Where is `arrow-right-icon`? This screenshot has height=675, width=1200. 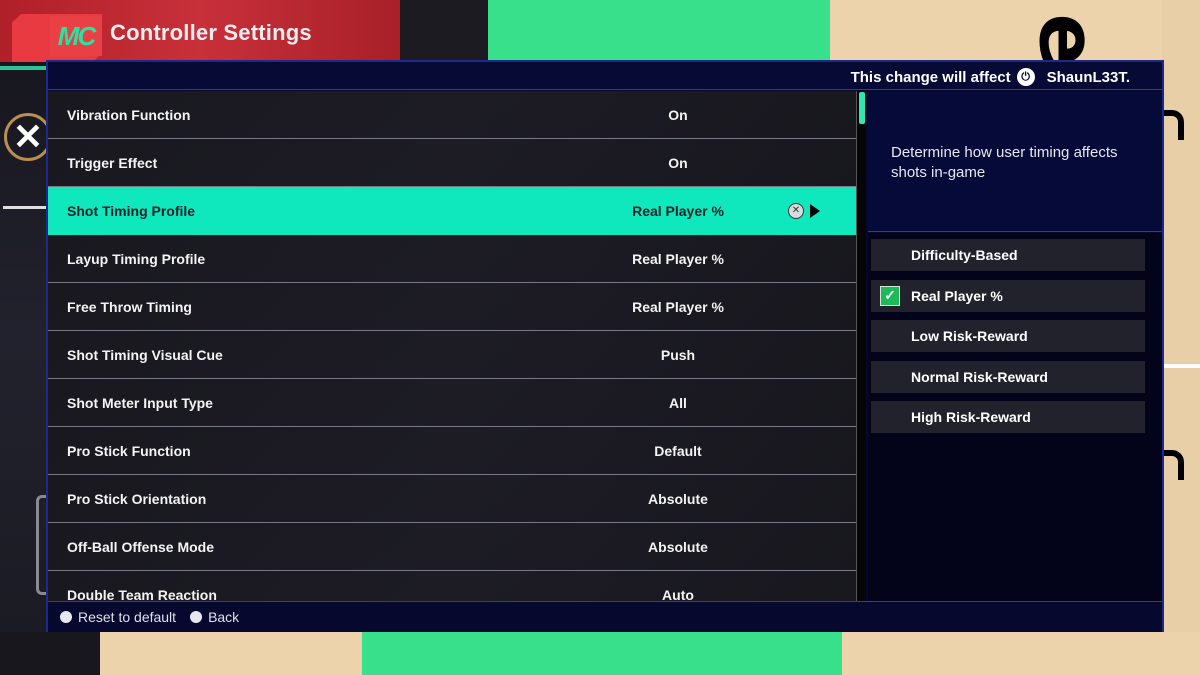
arrow-right-icon is located at coordinates (815, 211).